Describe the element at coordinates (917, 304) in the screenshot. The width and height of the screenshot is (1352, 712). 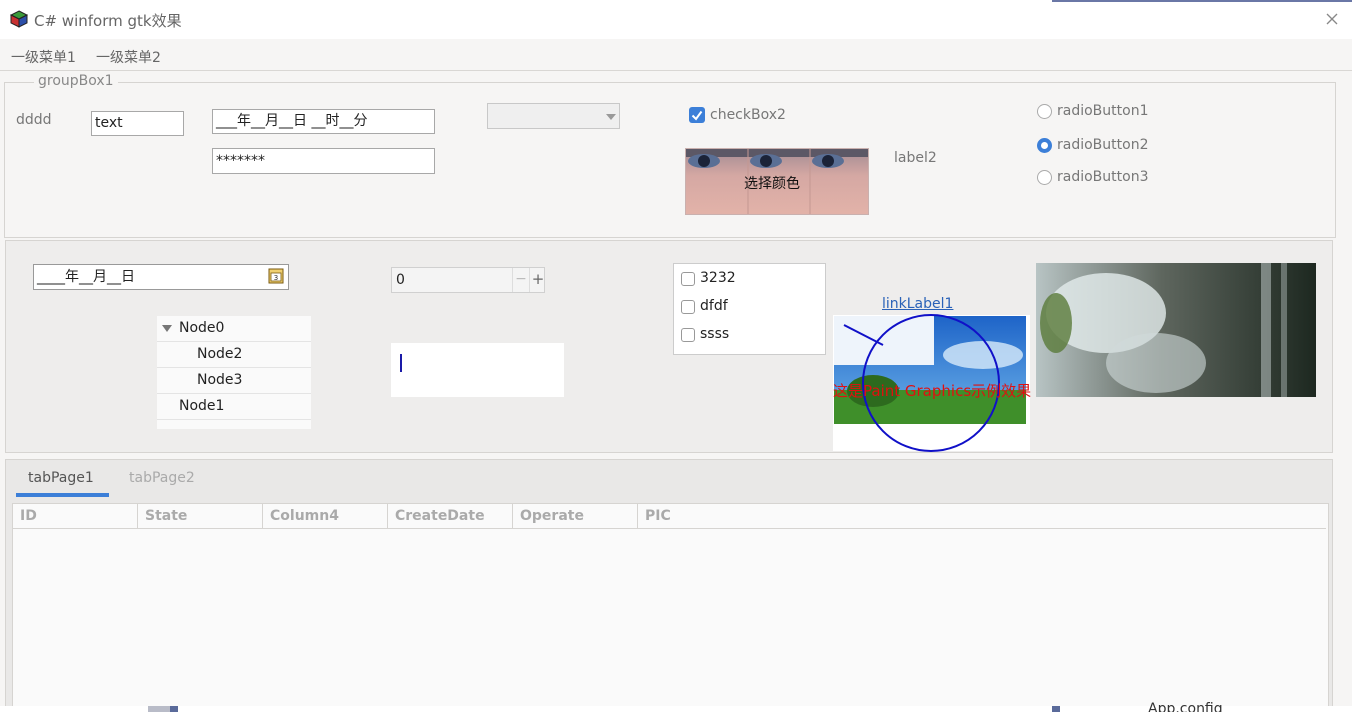
I see `link-label: linkLabel1` at that location.